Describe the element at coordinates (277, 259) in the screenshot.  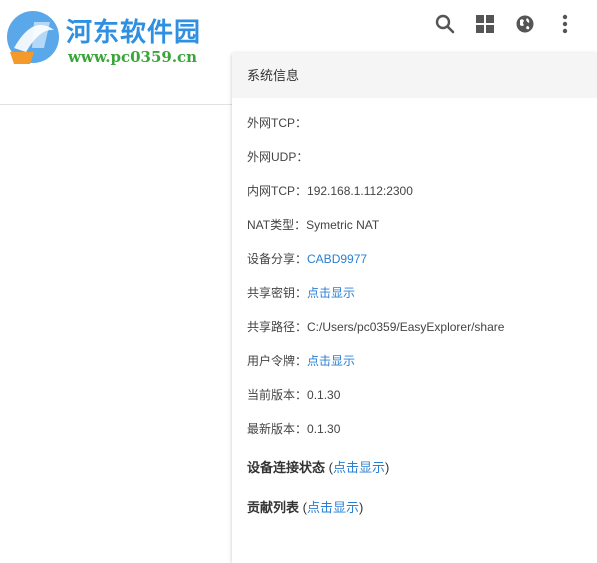
I see `row-label: 设备分享：` at that location.